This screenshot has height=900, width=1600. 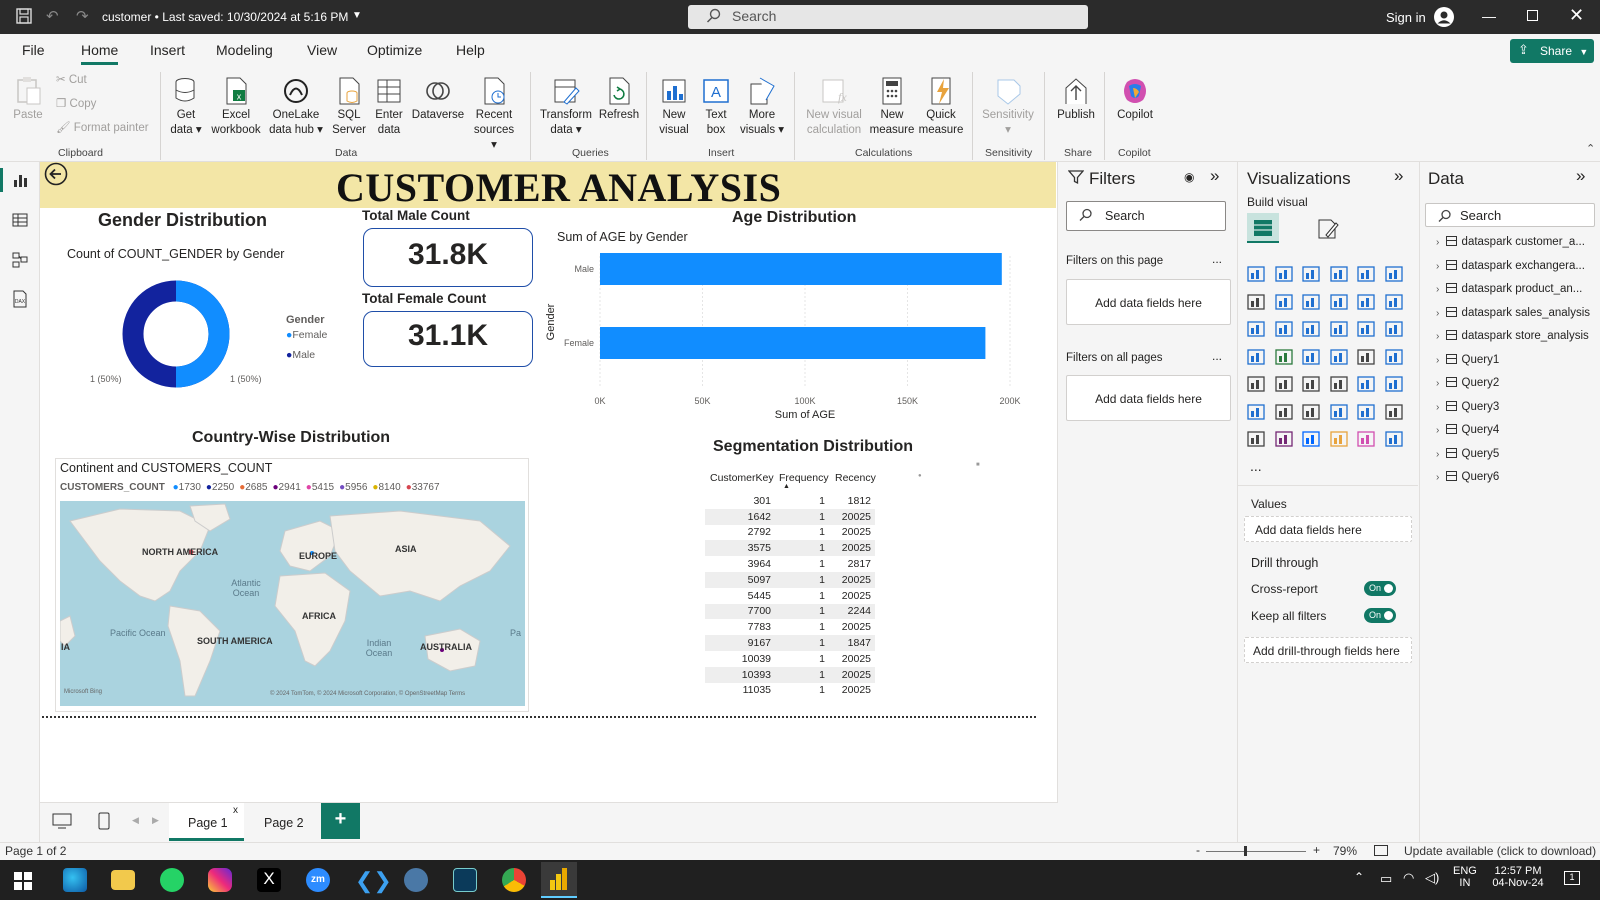 I want to click on key-influencers-visual-icon, so click(x=1284, y=412).